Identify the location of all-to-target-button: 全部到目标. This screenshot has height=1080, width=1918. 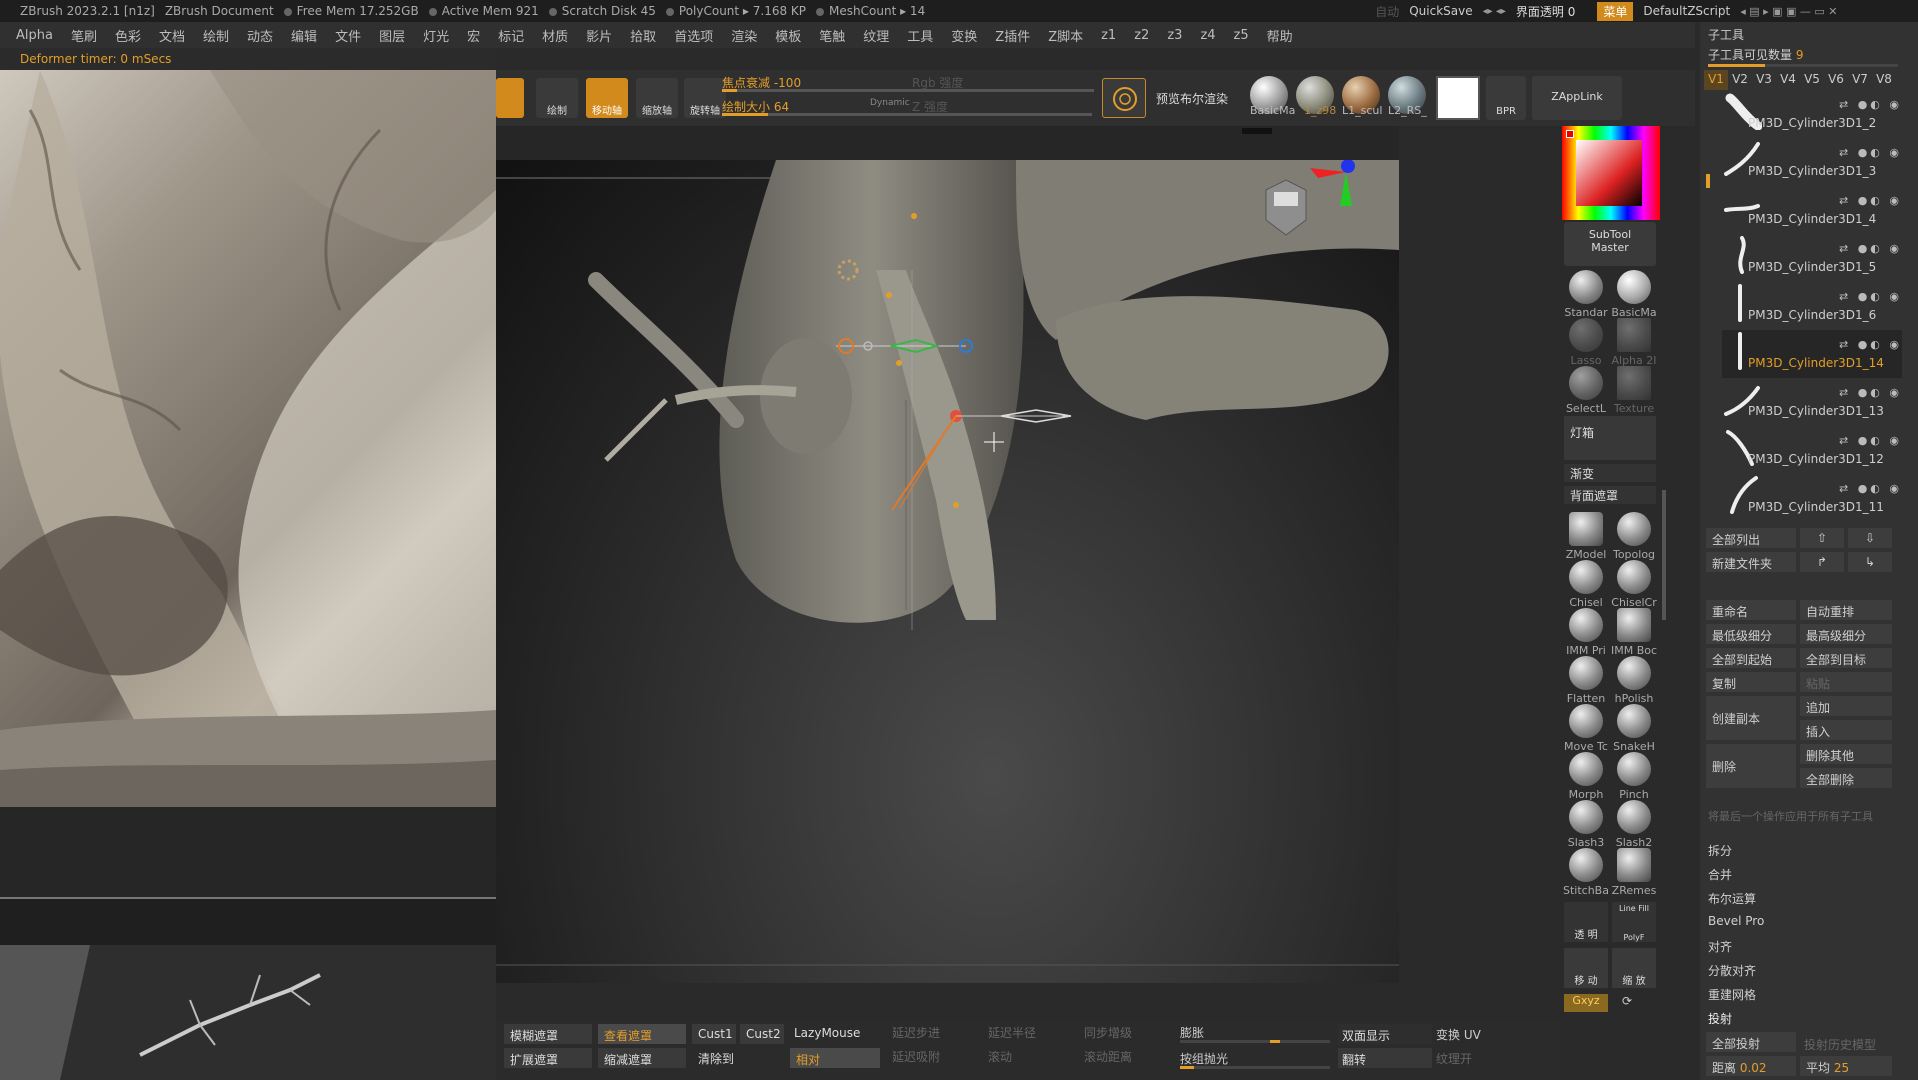
(1846, 658).